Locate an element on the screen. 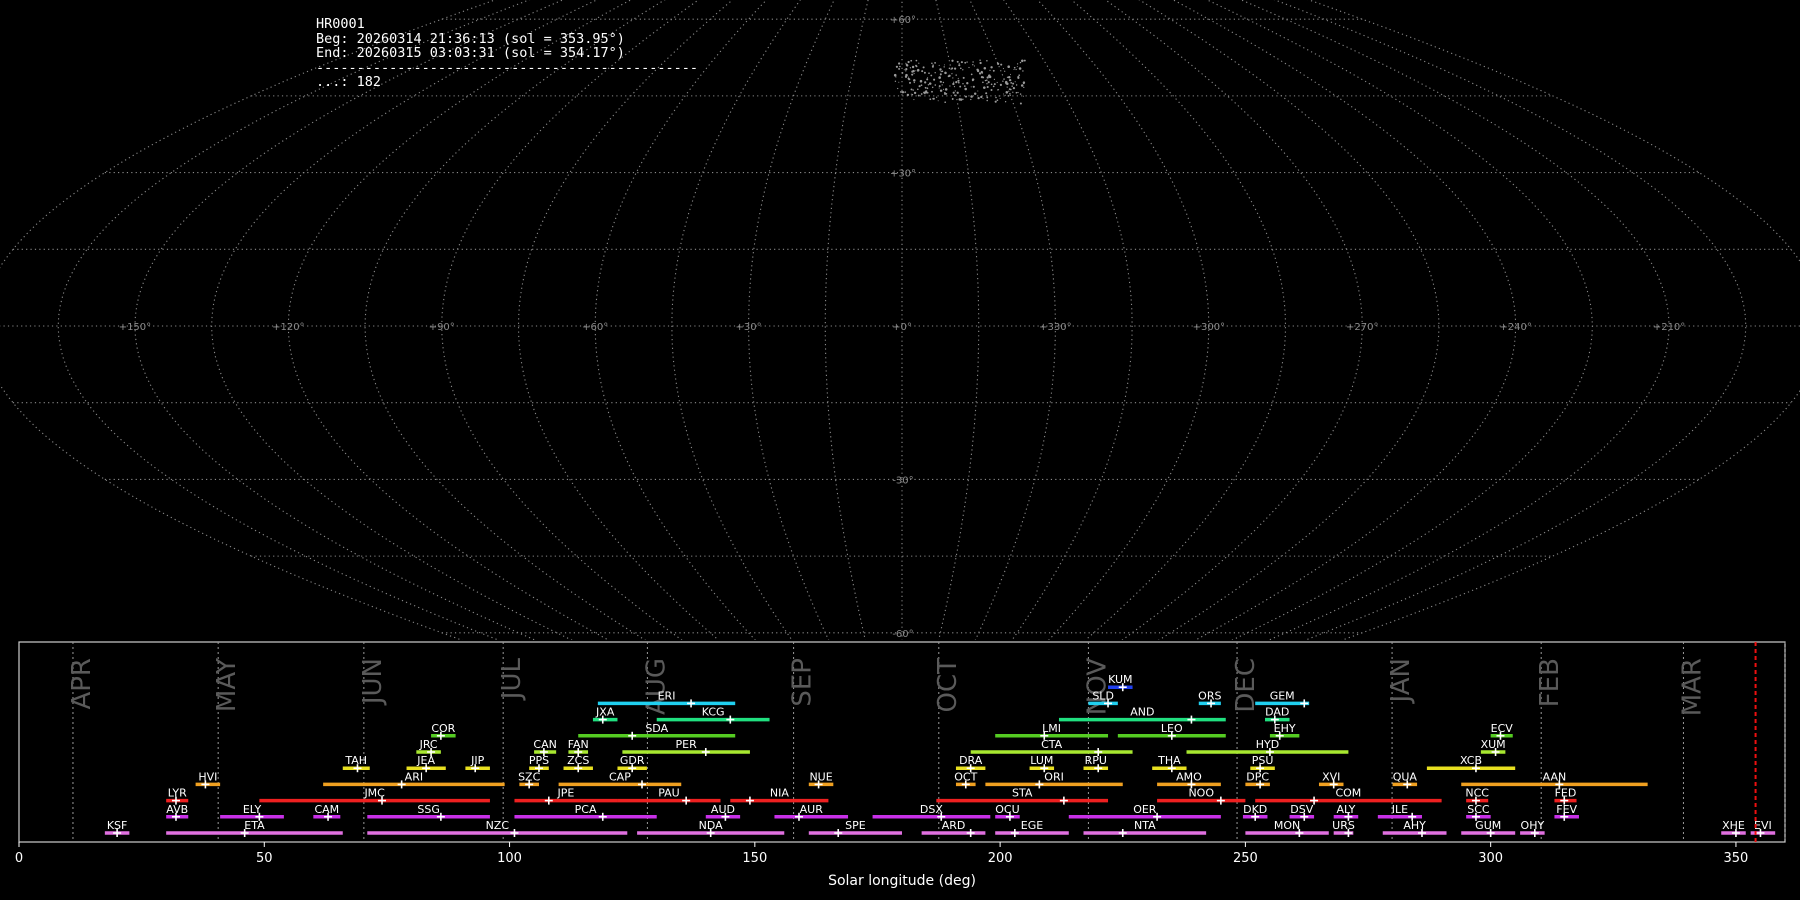 Image resolution: width=1800 pixels, height=900 pixels. shower-label: XHE is located at coordinates (1733, 825).